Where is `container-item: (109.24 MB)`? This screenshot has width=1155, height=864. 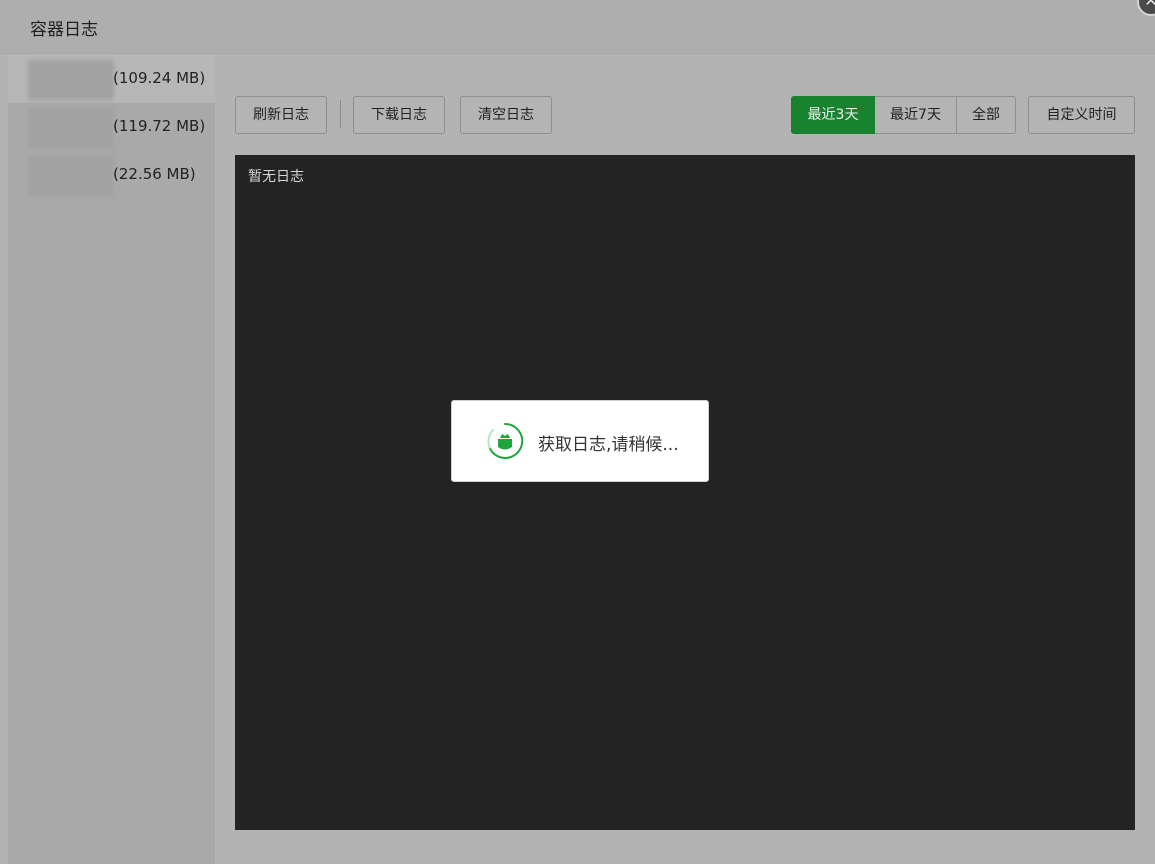
container-item: (109.24 MB) is located at coordinates (111, 78).